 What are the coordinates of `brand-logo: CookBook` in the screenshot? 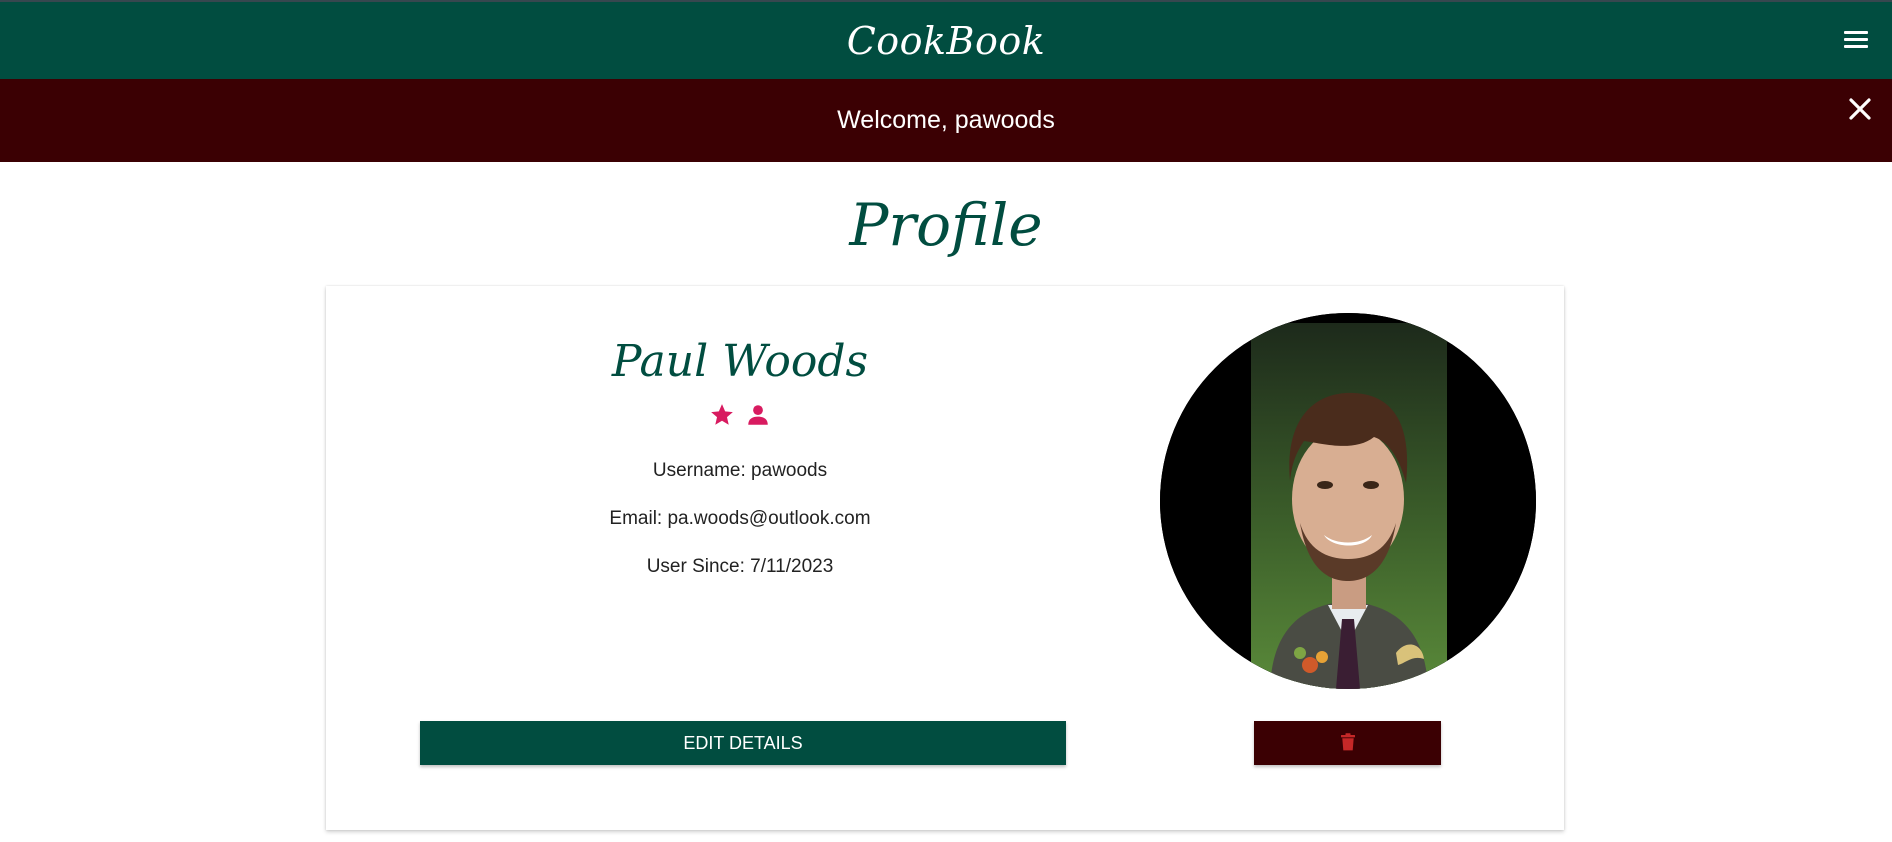 It's located at (946, 41).